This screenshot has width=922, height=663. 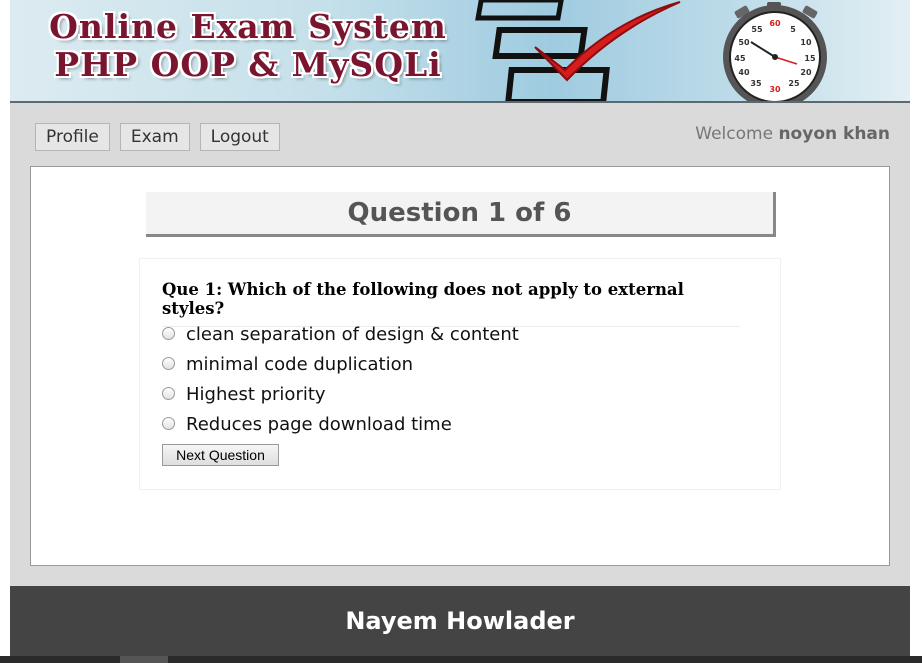 I want to click on answer-option-4: Reduces page download time, so click(x=307, y=424).